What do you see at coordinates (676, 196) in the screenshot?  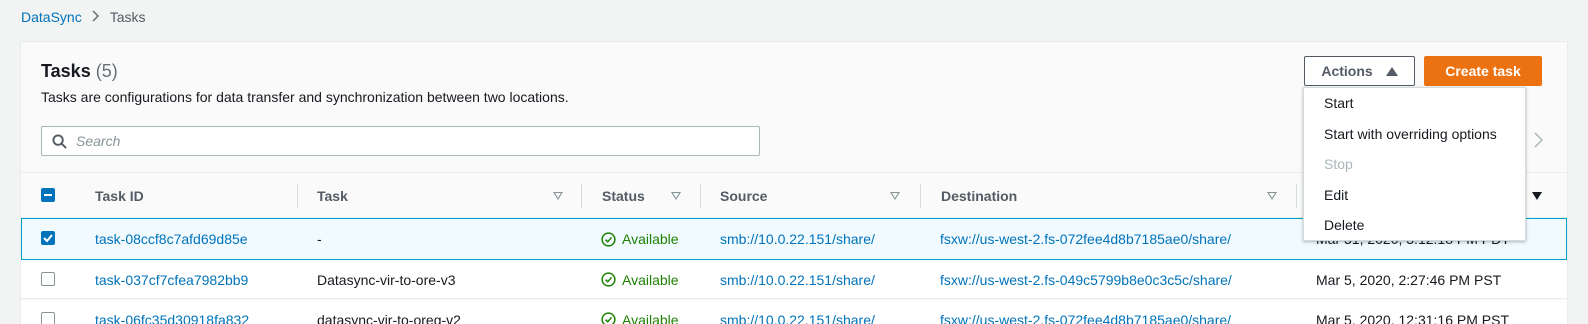 I see `sort-status-icon` at bounding box center [676, 196].